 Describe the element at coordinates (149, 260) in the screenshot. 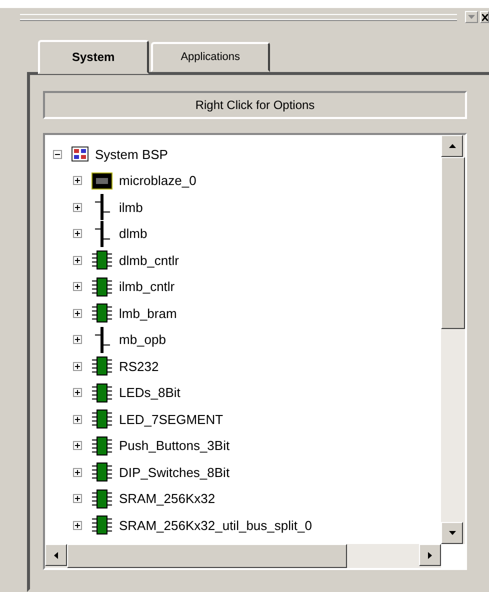

I see `tree-item: dlmb_cntlr` at that location.